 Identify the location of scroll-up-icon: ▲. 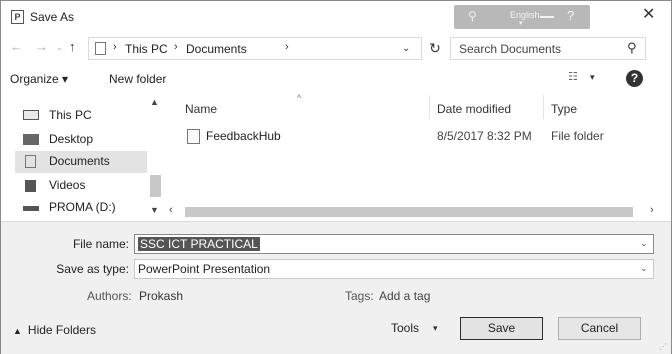
(154, 102).